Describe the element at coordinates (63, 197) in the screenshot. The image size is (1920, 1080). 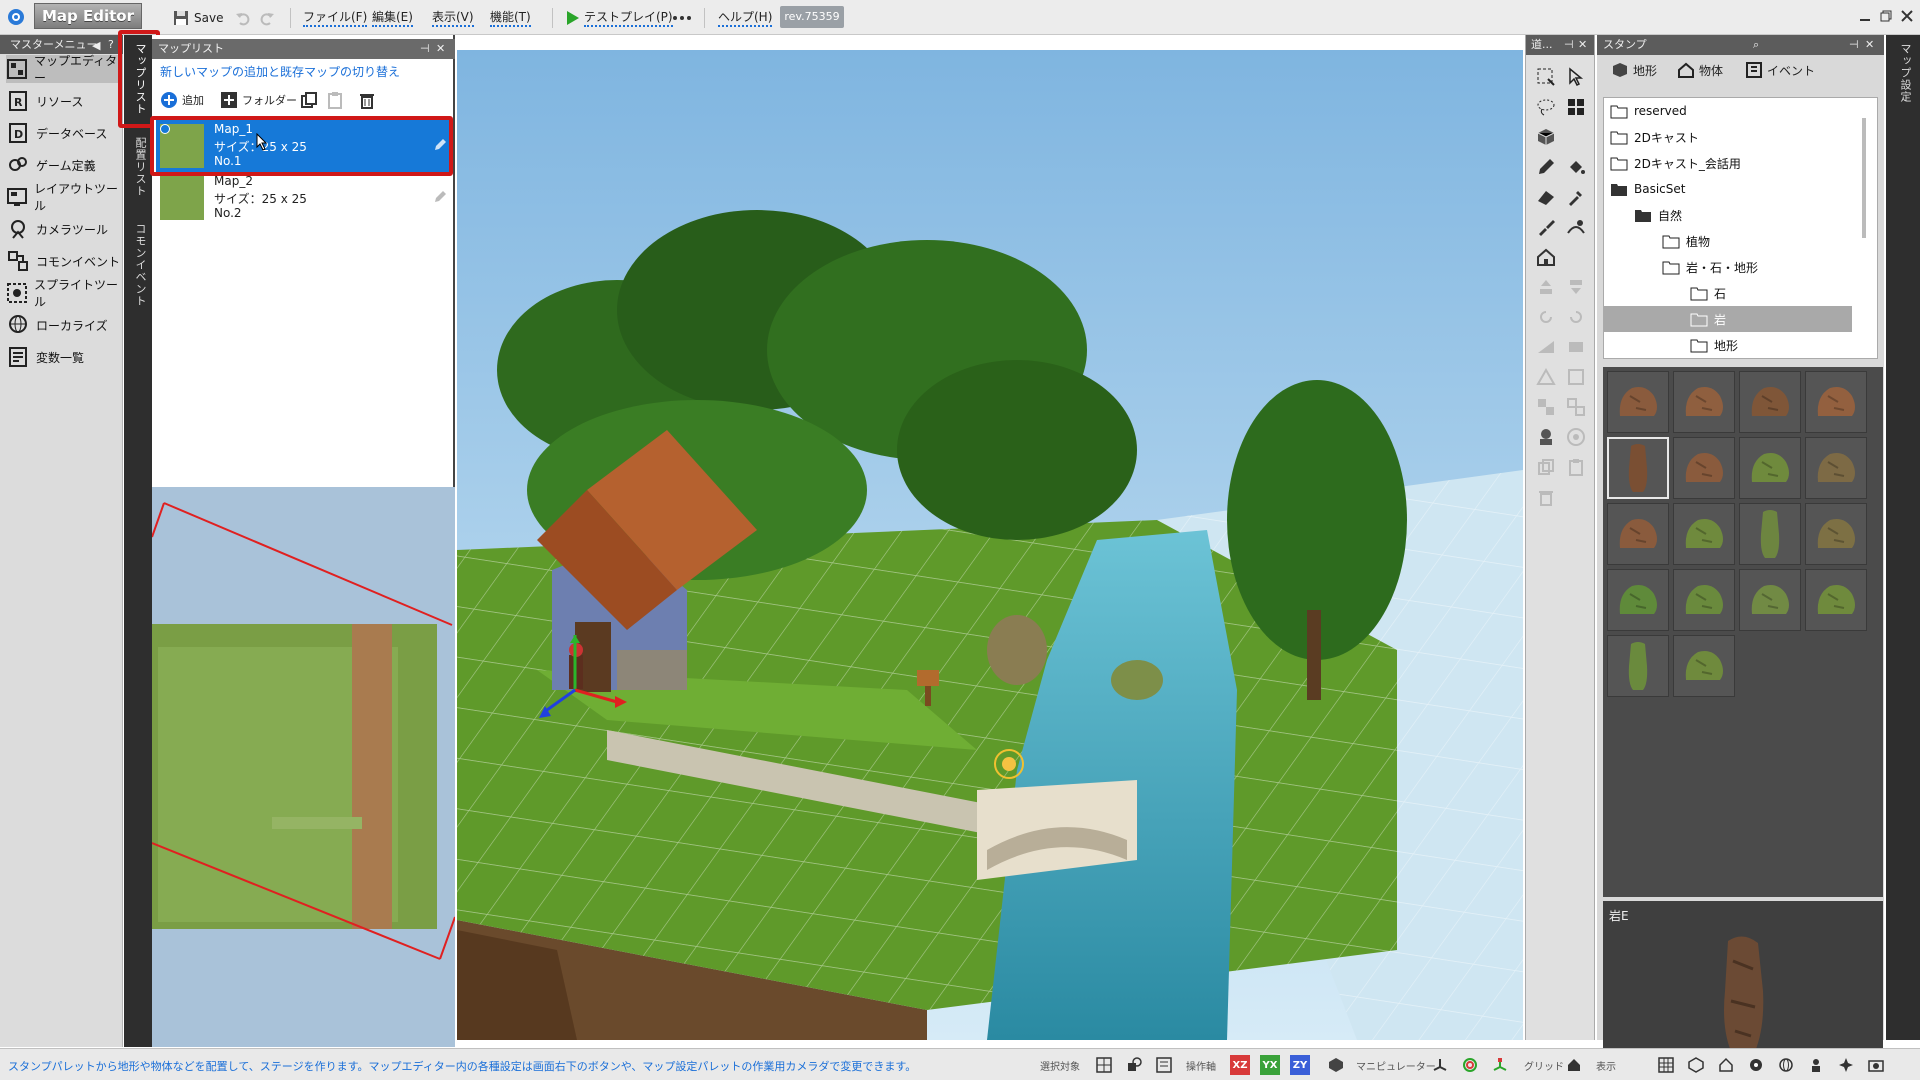
I see `master-item-layout-tool: レイアウトツール` at that location.